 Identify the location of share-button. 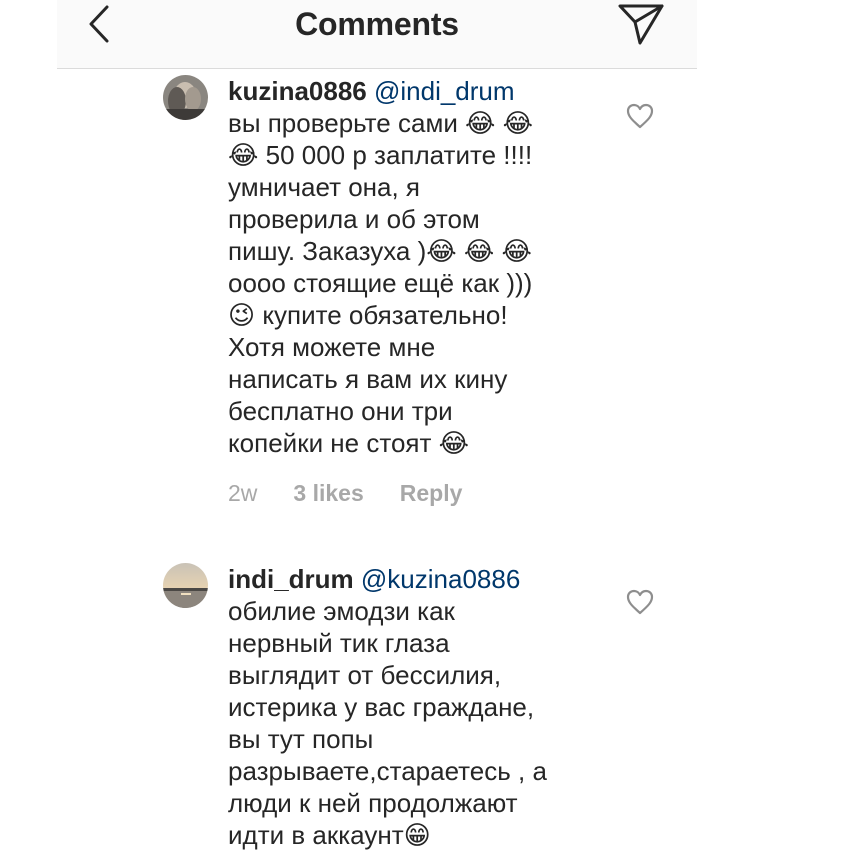
(641, 24).